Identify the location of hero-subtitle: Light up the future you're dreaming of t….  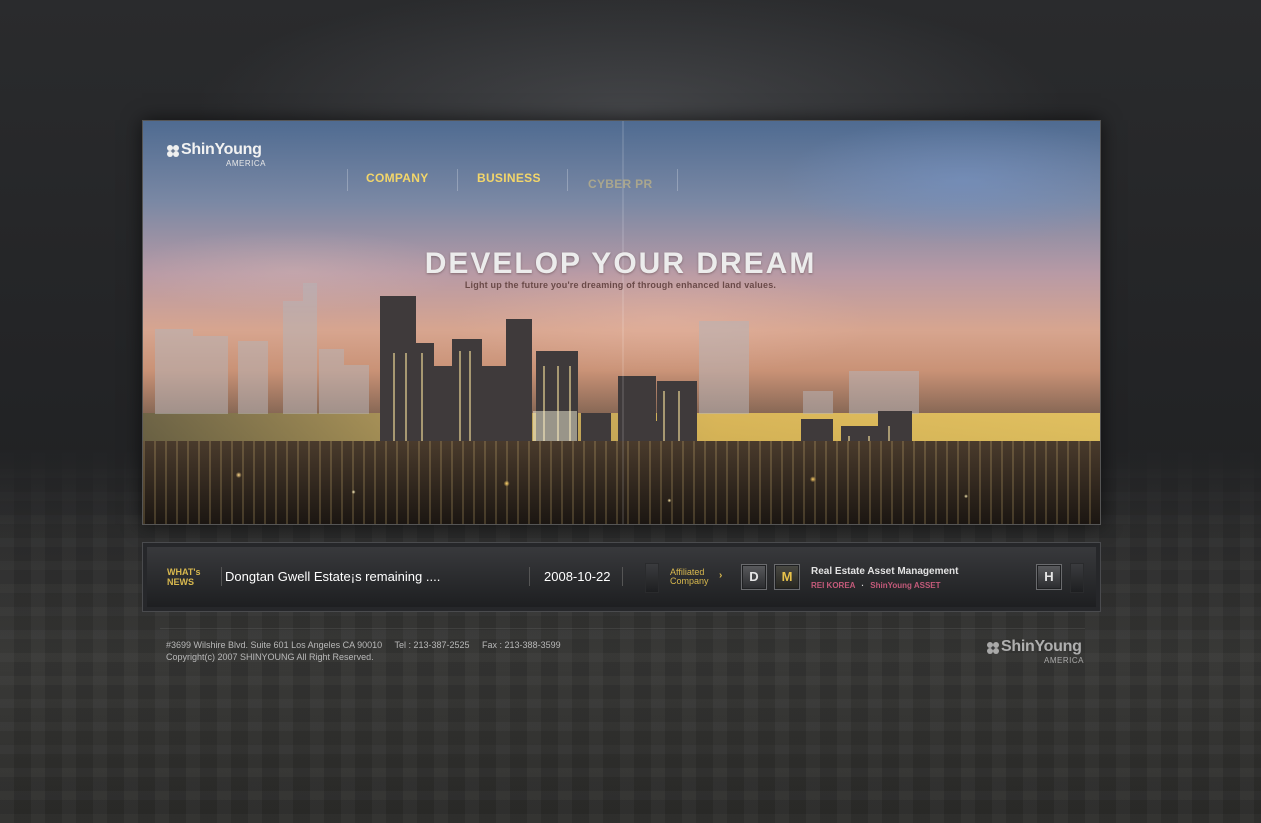
(620, 285).